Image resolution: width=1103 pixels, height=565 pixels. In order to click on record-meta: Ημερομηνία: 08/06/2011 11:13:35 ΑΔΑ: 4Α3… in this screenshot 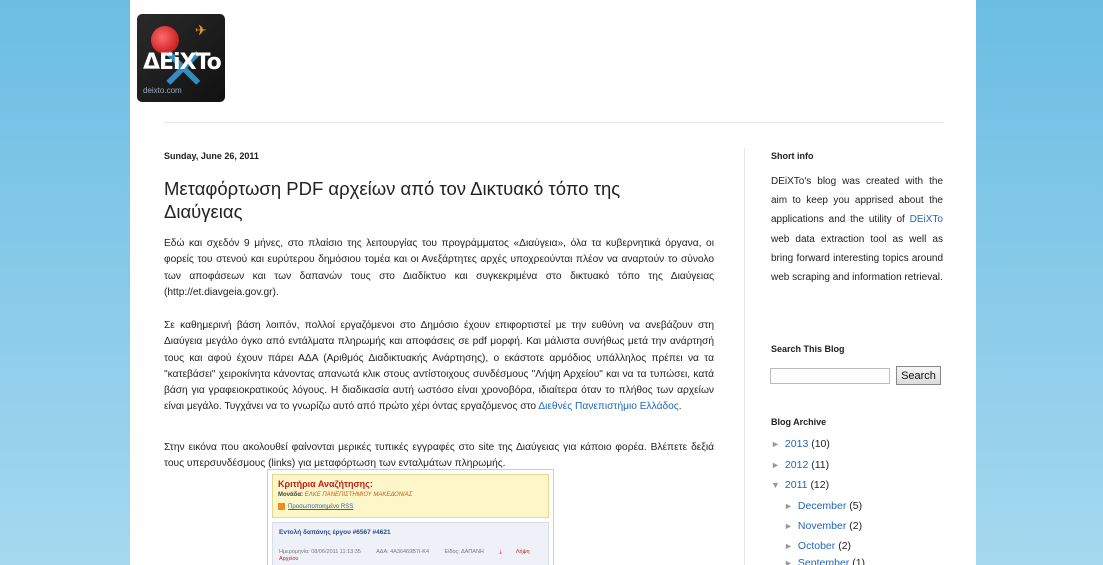, I will do `click(411, 555)`.